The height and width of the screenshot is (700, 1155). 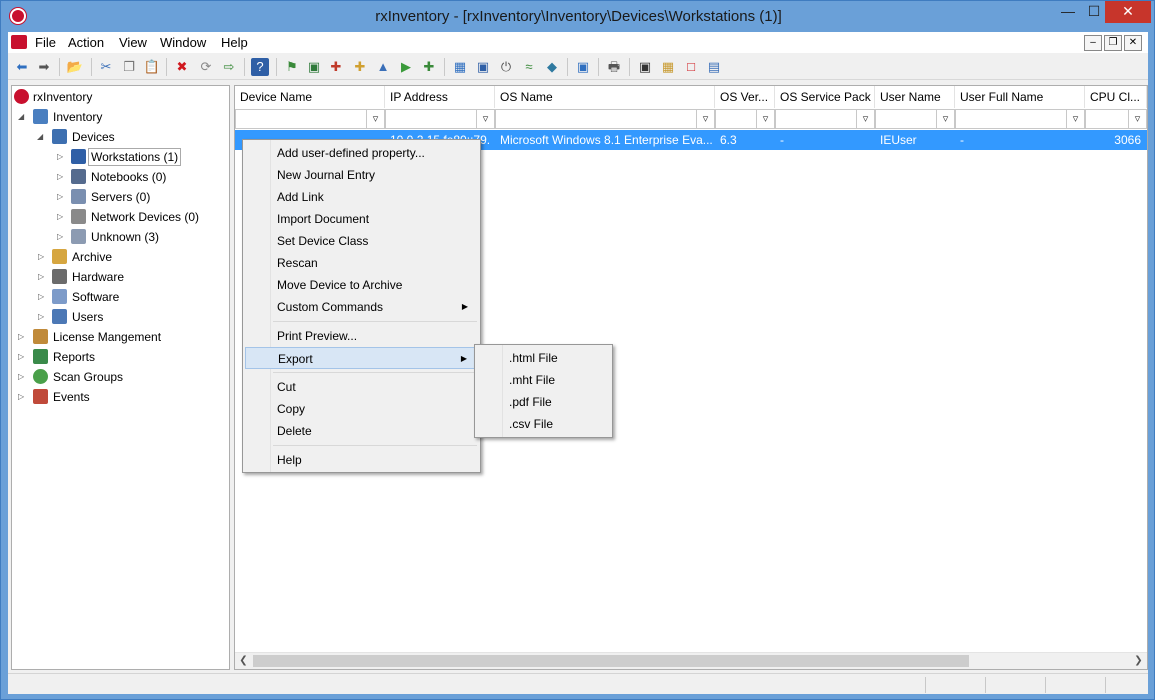 What do you see at coordinates (129, 67) in the screenshot?
I see `copy-icon: ❐` at bounding box center [129, 67].